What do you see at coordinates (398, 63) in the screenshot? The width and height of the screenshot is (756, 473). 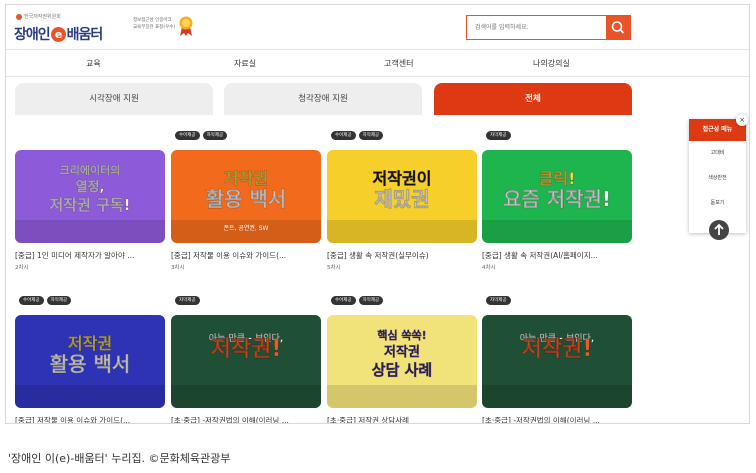 I see `nav-item-customer-center: 고객센터` at bounding box center [398, 63].